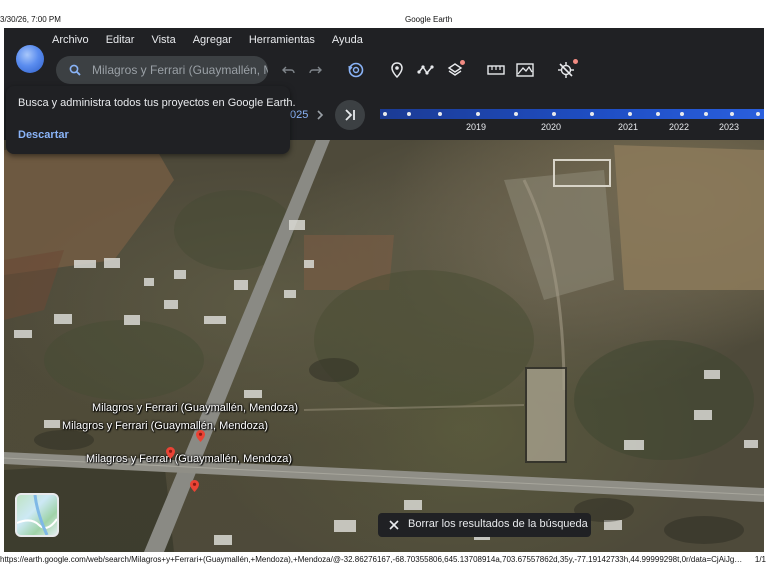 The image size is (768, 576). I want to click on search-icon, so click(75, 70).